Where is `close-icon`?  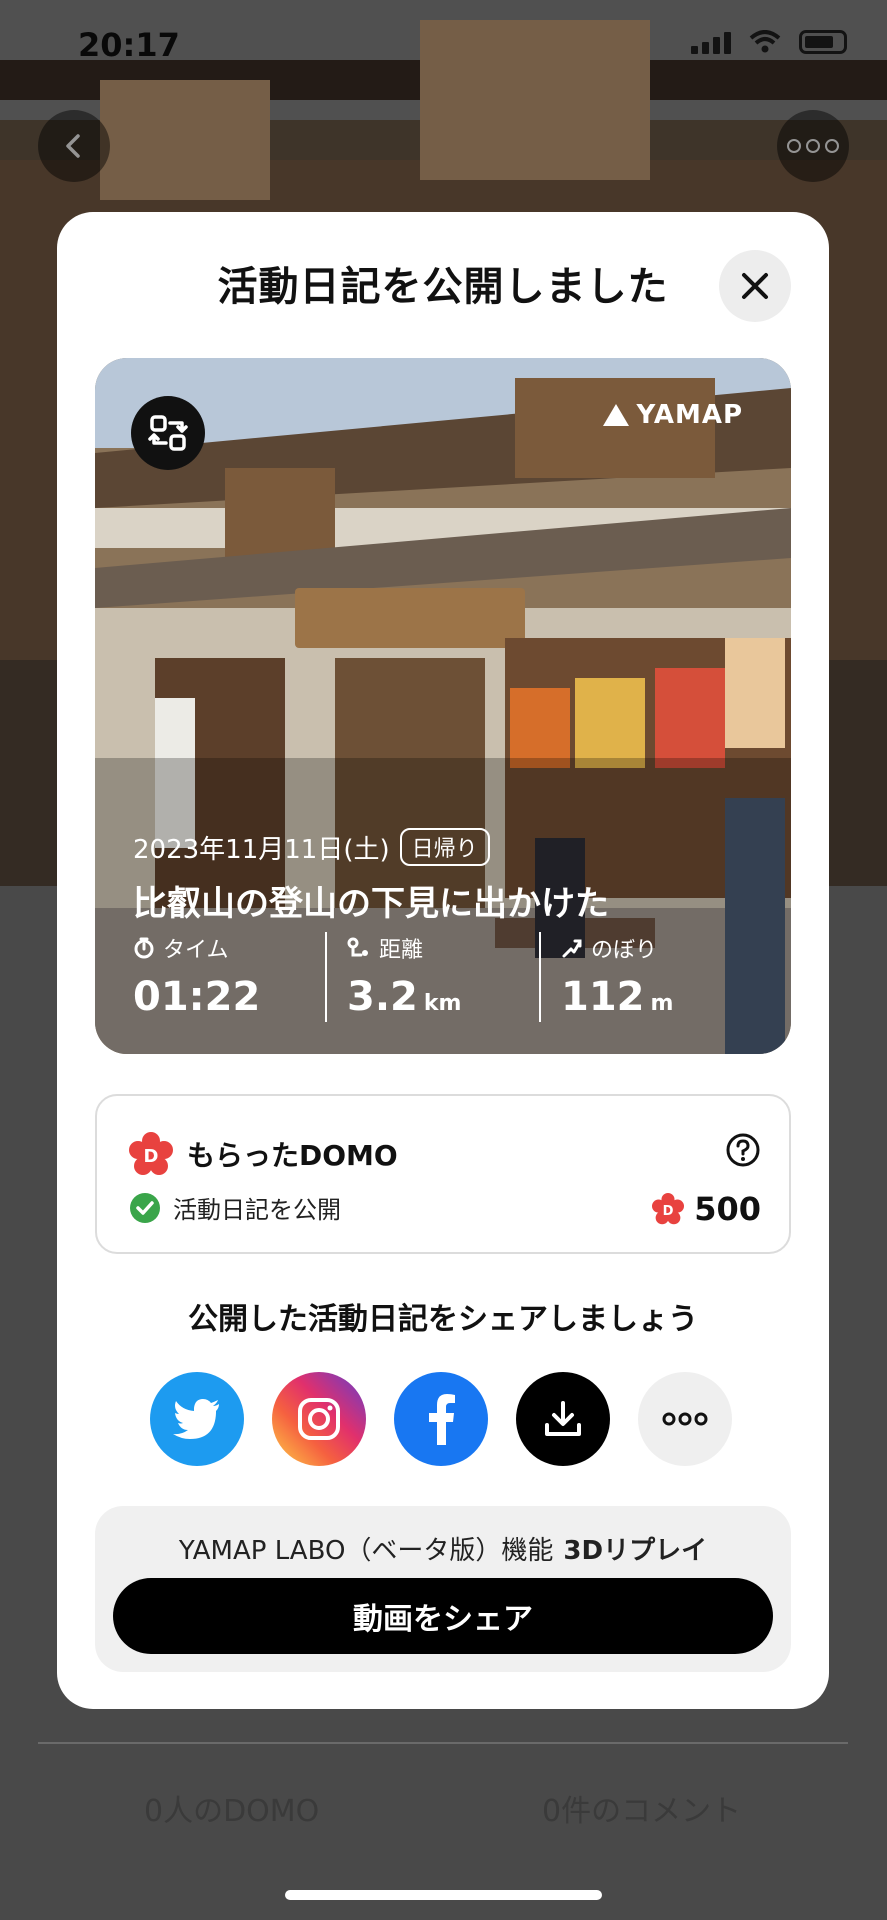 close-icon is located at coordinates (755, 286).